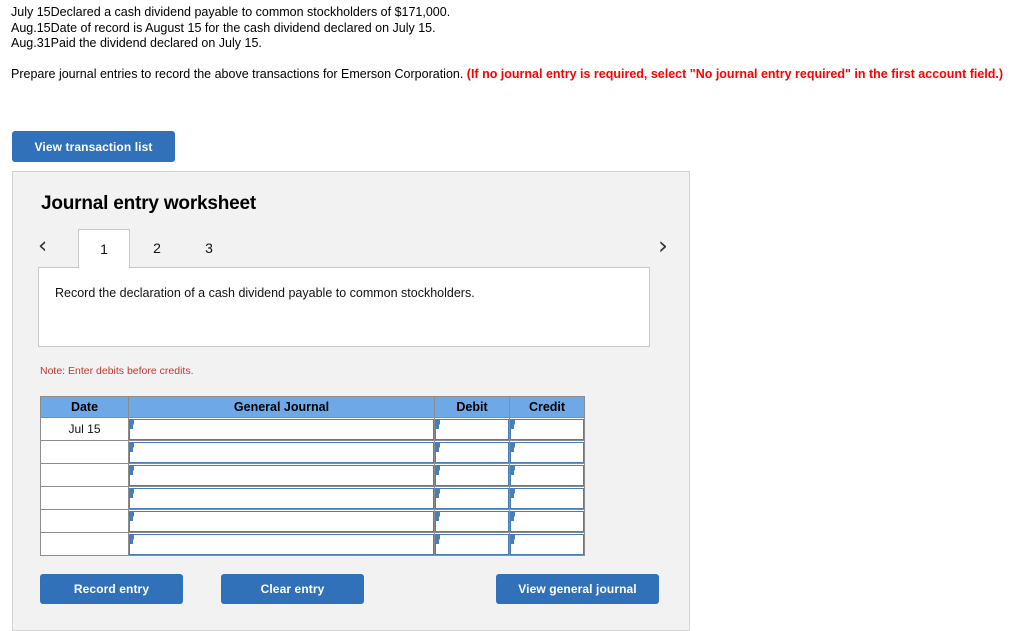 This screenshot has width=1024, height=631. What do you see at coordinates (117, 371) in the screenshot?
I see `debits-before-credits-note: Note: Enter debits before credits.` at bounding box center [117, 371].